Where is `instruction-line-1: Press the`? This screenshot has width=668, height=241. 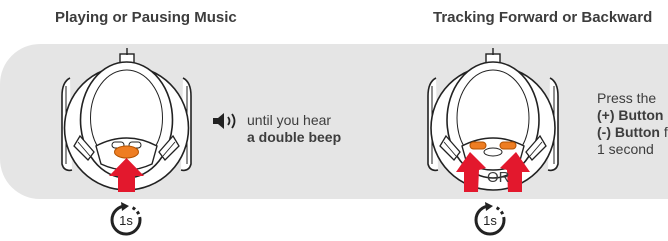 instruction-line-1: Press the is located at coordinates (627, 98).